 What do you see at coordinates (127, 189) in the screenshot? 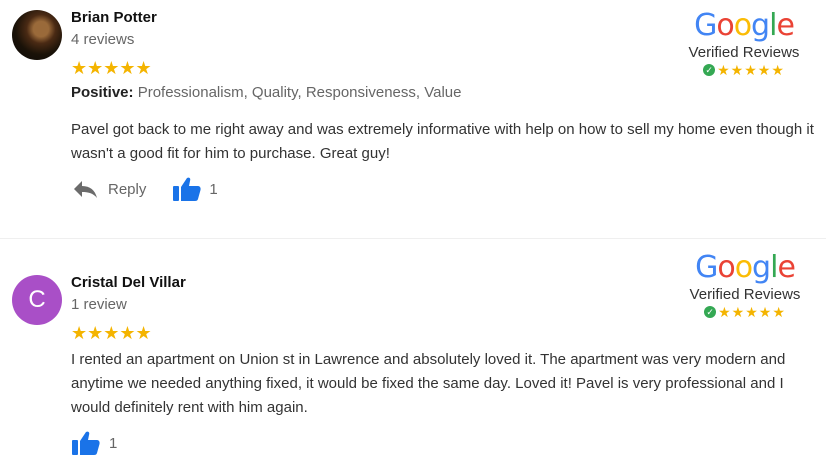
I see `reply-label: Reply` at bounding box center [127, 189].